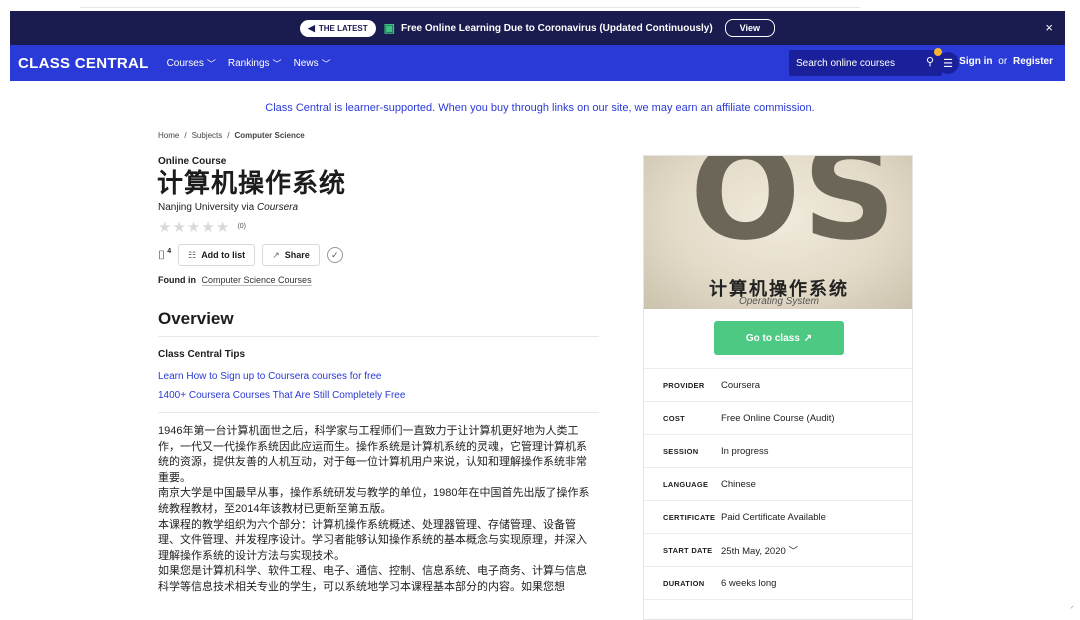 This screenshot has height=620, width=1080. I want to click on course-cover-image: OS 计算机操作系统 Operating System, so click(778, 232).